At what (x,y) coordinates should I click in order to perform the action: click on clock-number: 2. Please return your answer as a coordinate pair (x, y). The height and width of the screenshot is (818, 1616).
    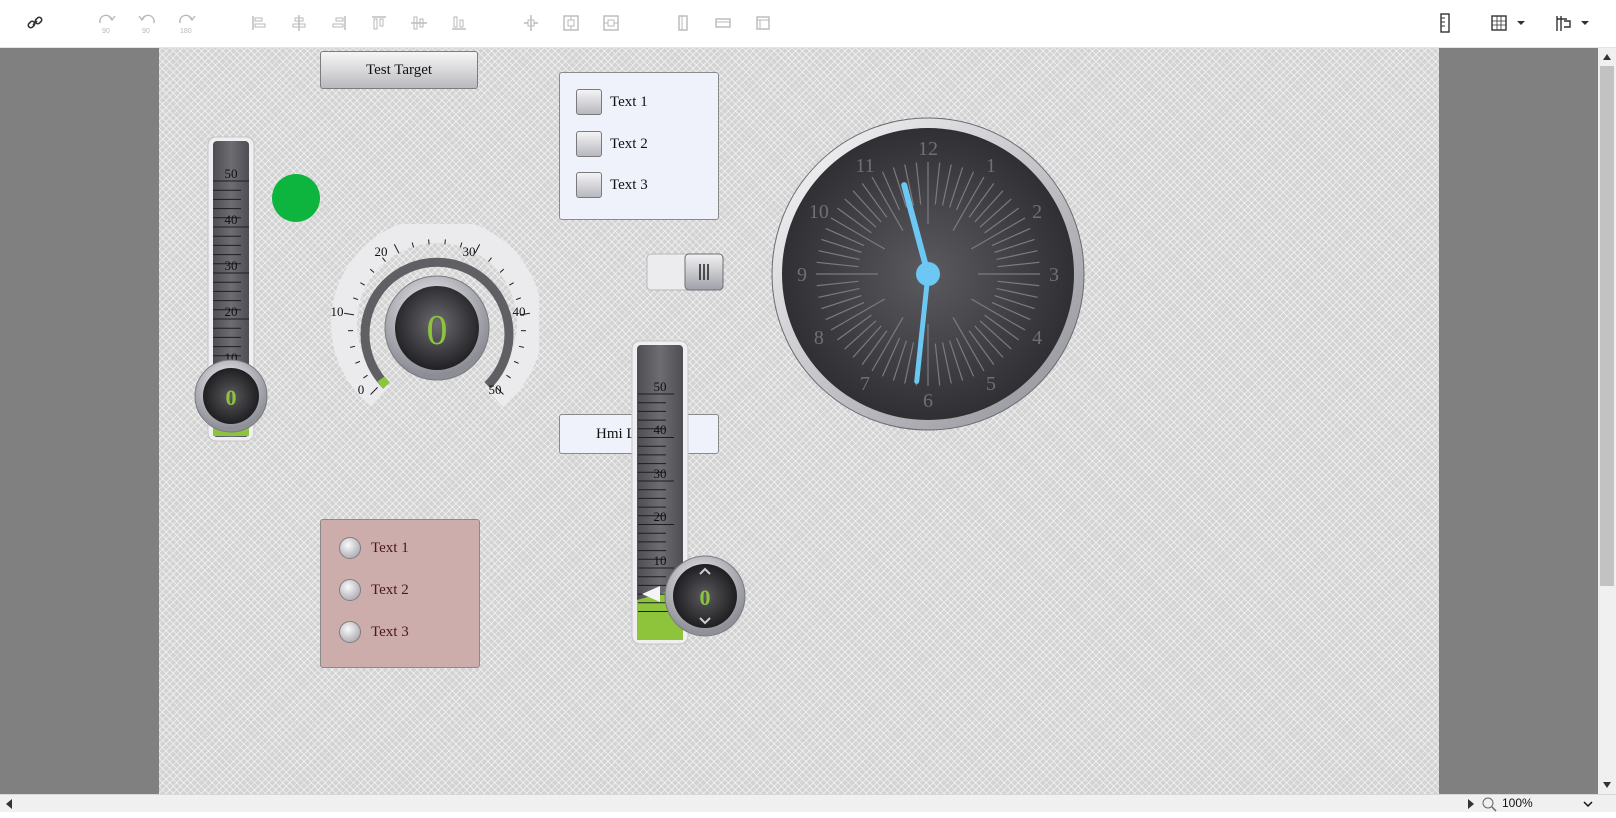
    Looking at the image, I should click on (1037, 212).